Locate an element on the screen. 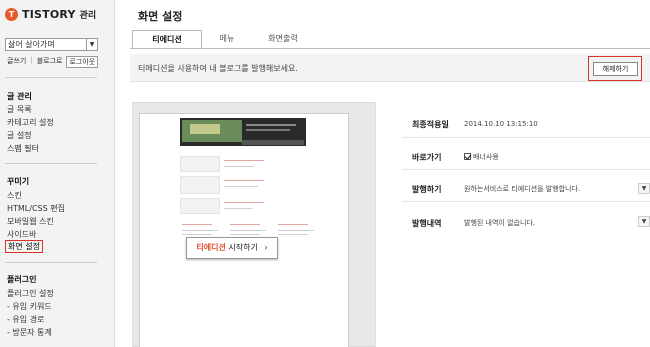 This screenshot has width=650, height=347. sidebar-item-screen-settings: 화면 설정 is located at coordinates (24, 246).